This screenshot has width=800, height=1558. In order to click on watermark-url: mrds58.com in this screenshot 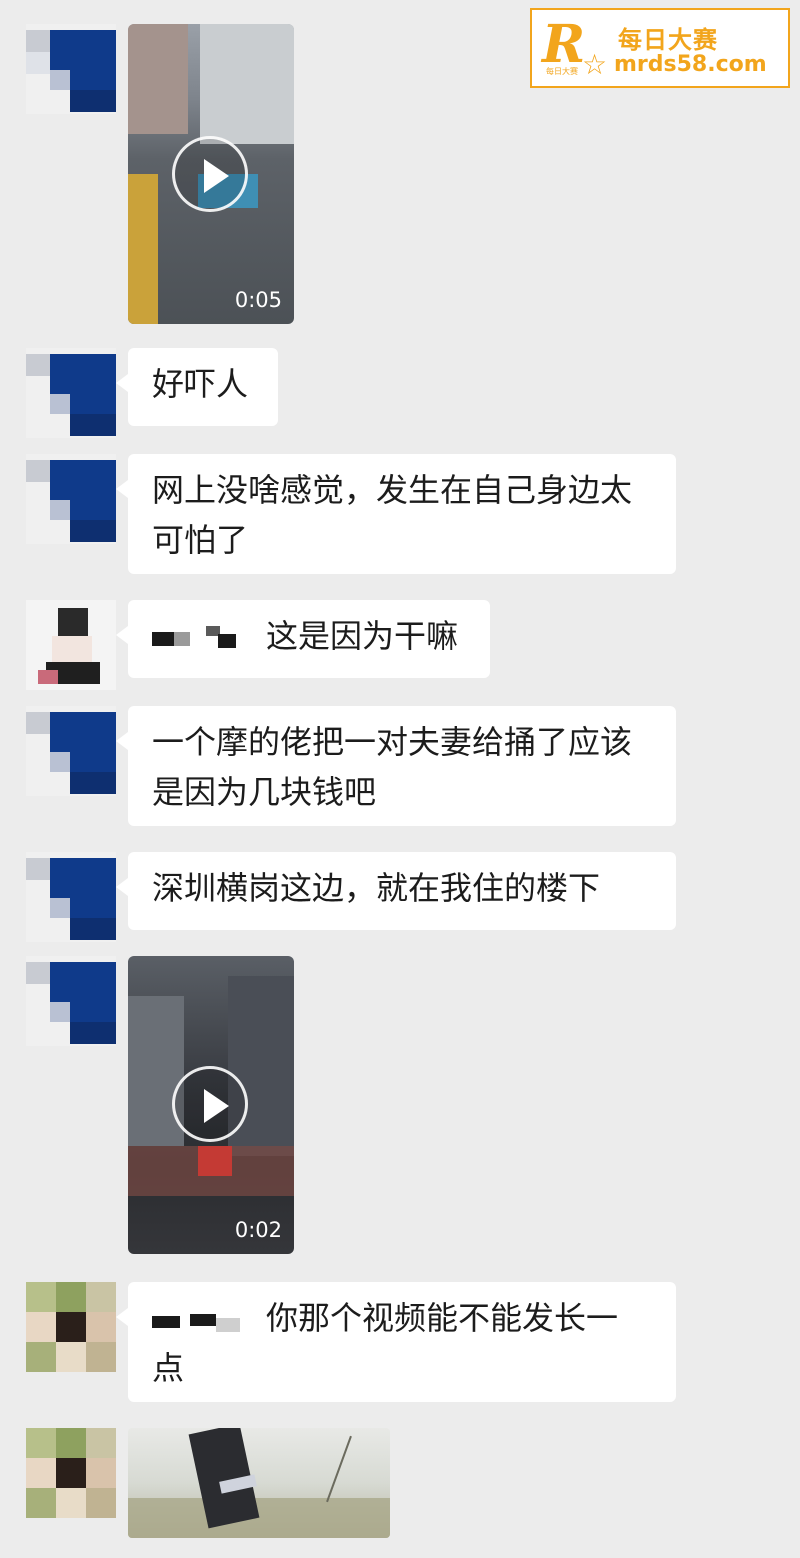, I will do `click(690, 64)`.